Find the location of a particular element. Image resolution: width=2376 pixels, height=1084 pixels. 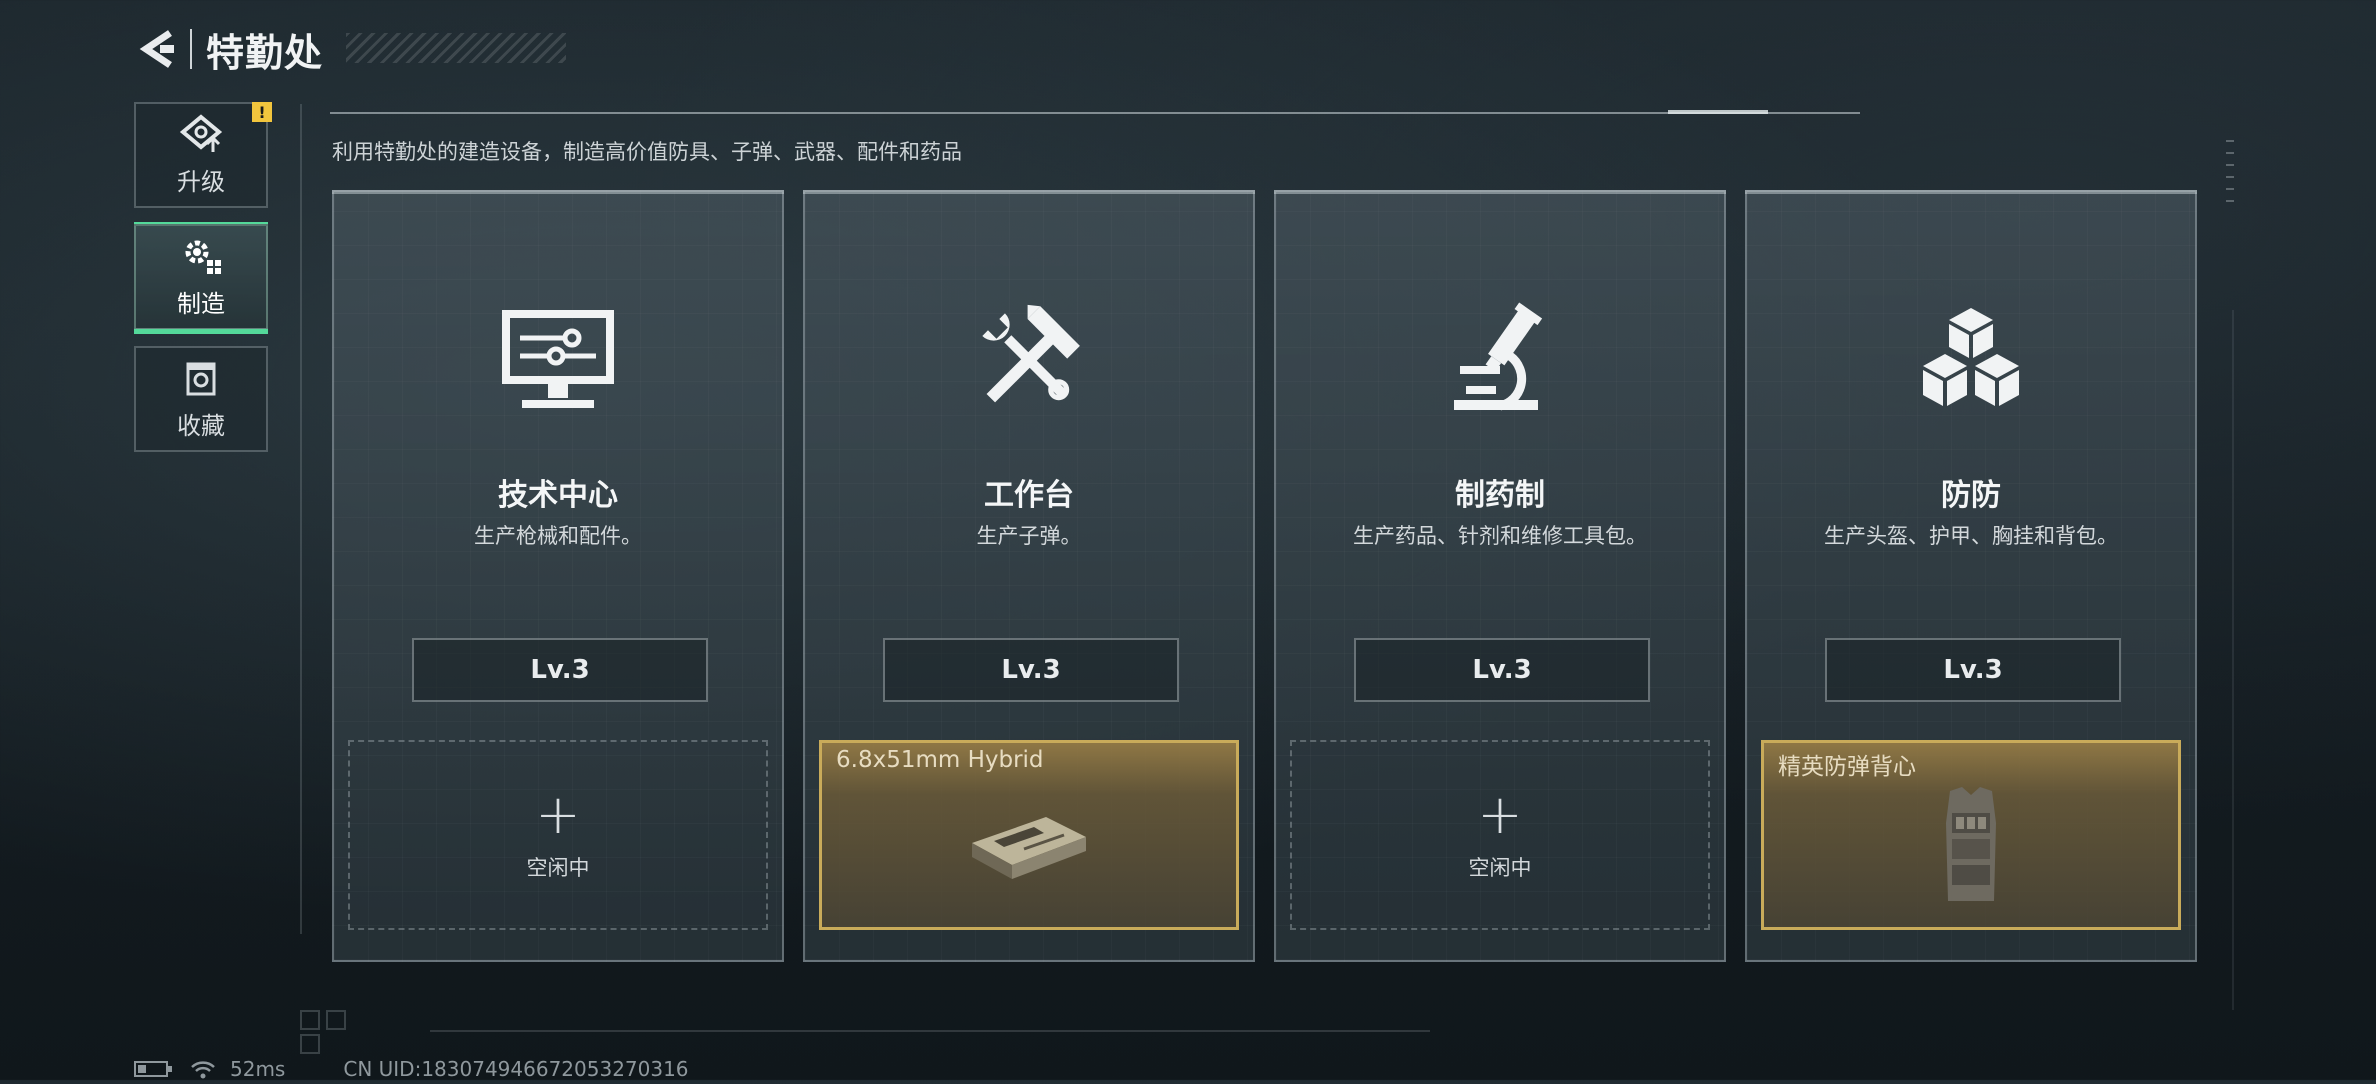

nav-divider is located at coordinates (301, 519).